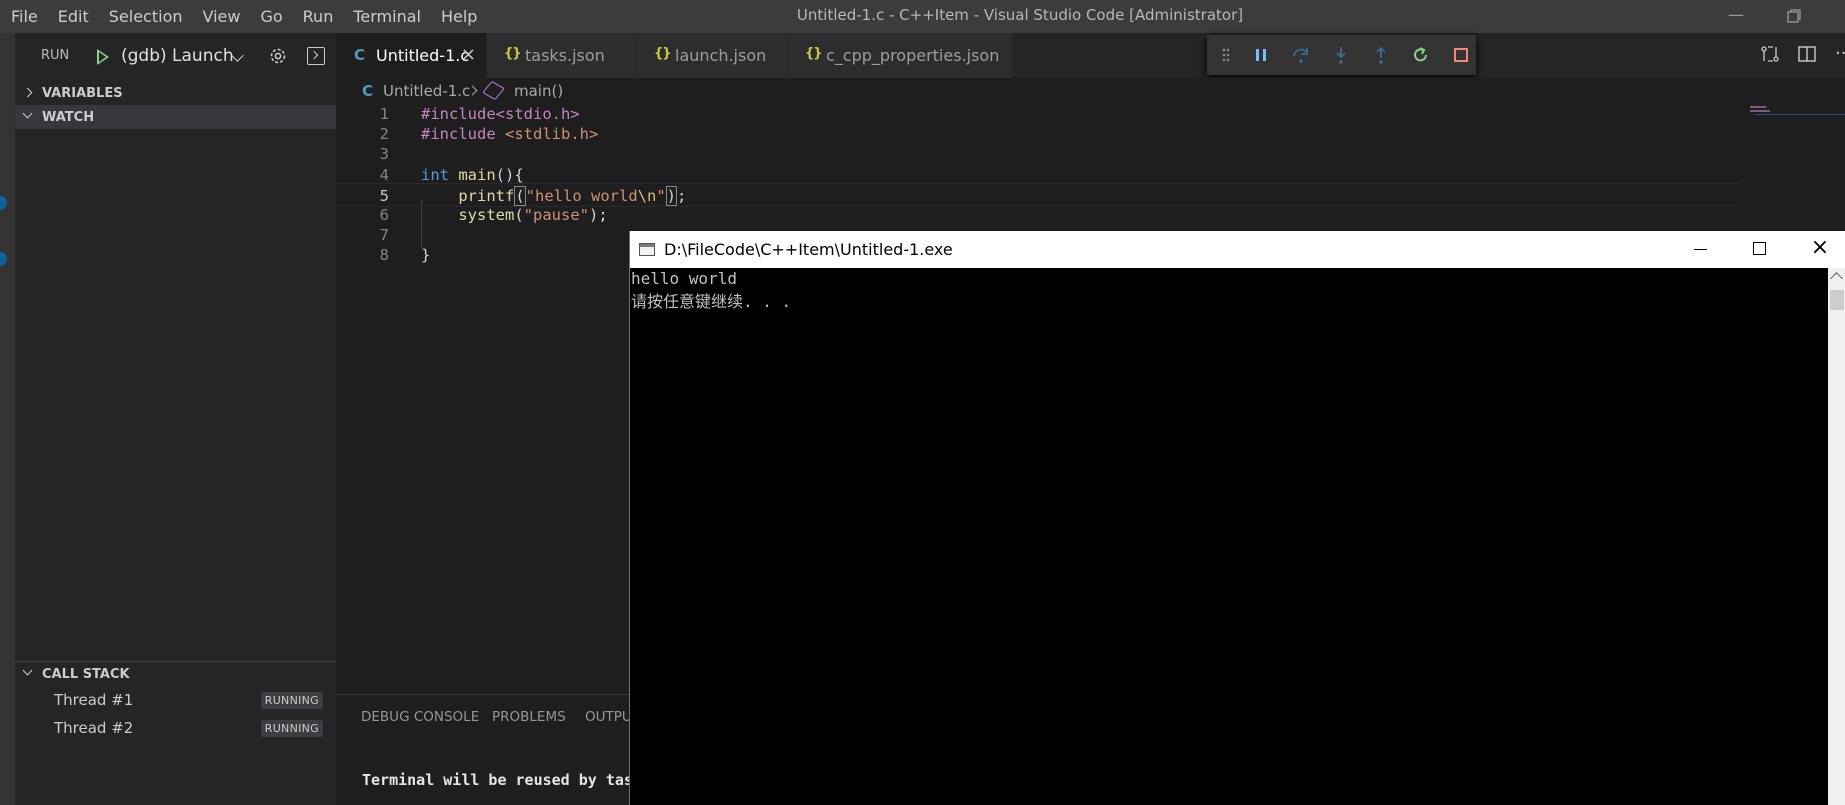 The height and width of the screenshot is (805, 1845). I want to click on line-number: 2, so click(384, 134).